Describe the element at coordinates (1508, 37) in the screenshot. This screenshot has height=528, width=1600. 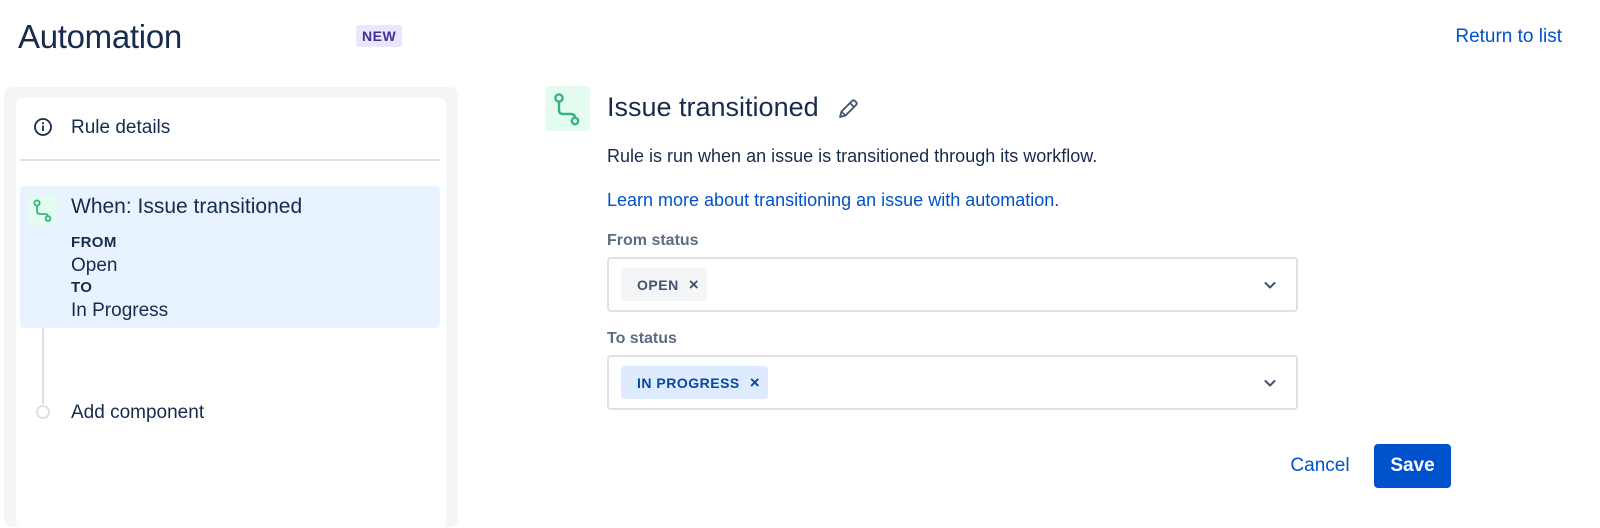
I see `return-to-list-link: Return to list` at that location.